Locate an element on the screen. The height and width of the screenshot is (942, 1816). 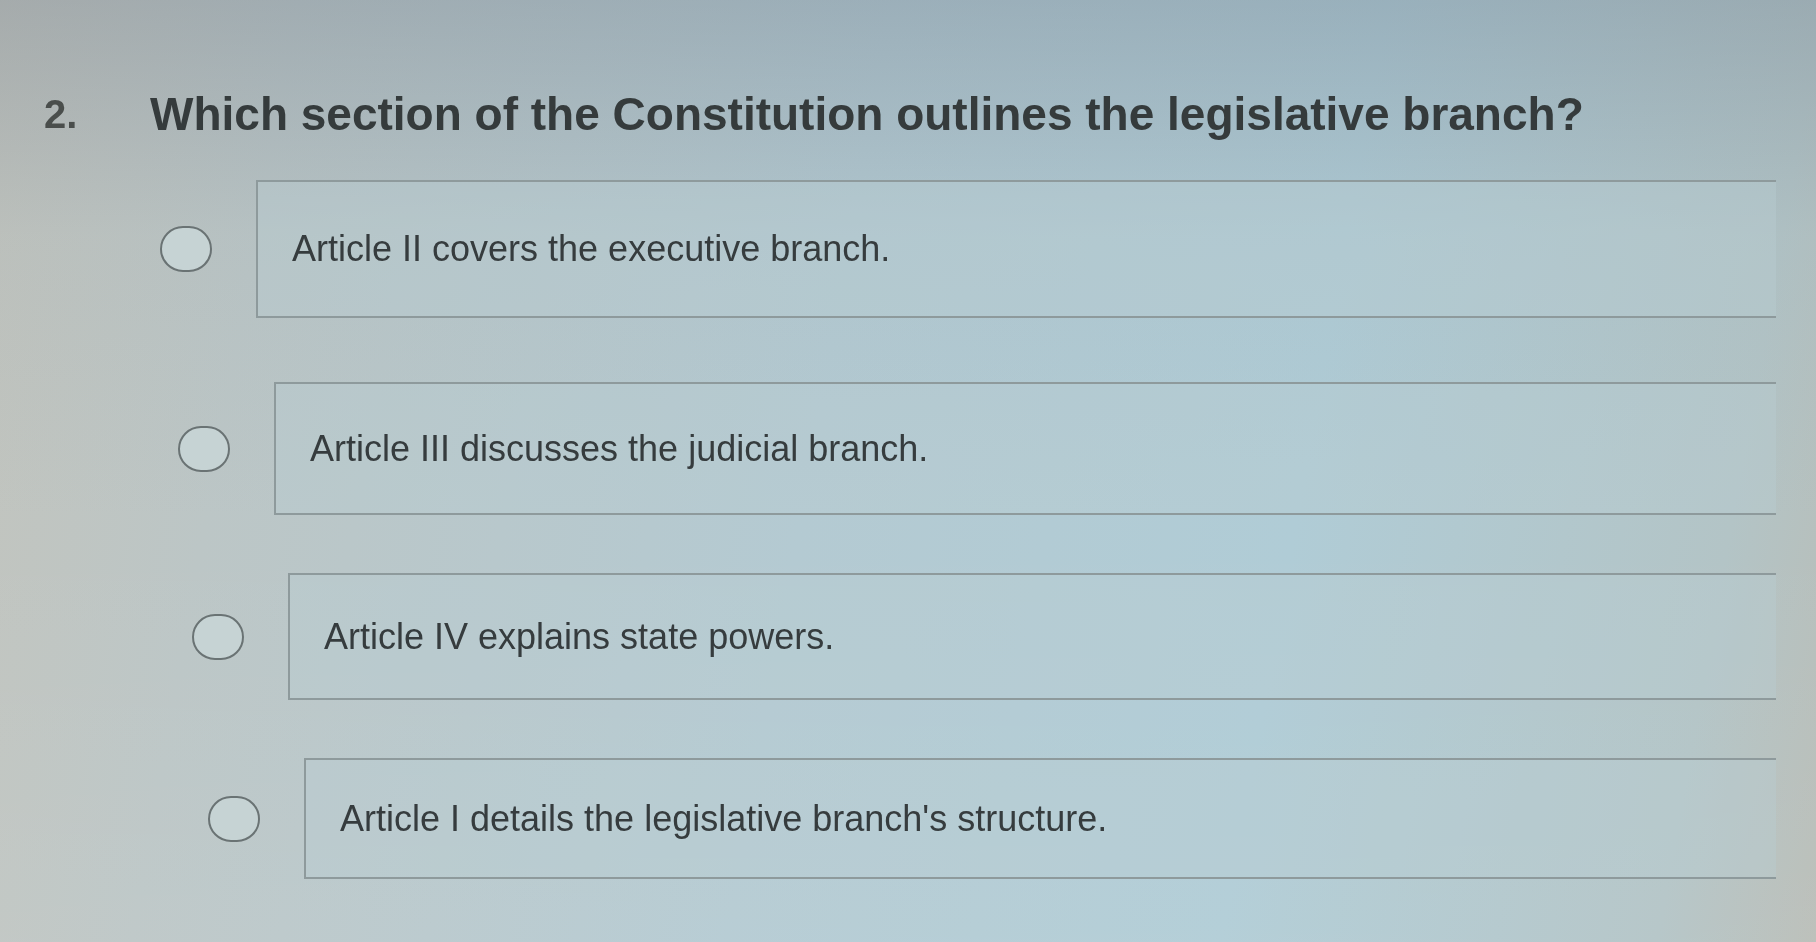
option-text: Article IV explains state powers. is located at coordinates (579, 636).